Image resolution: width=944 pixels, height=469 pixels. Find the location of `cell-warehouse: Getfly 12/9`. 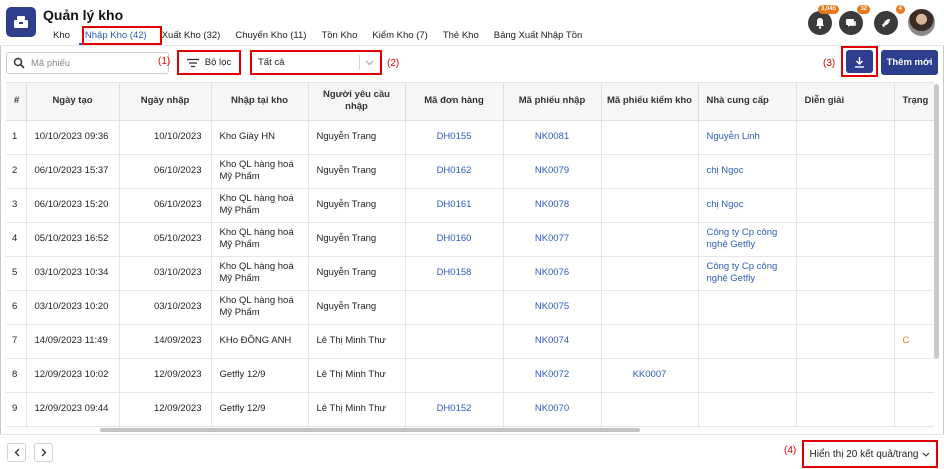

cell-warehouse: Getfly 12/9 is located at coordinates (260, 375).